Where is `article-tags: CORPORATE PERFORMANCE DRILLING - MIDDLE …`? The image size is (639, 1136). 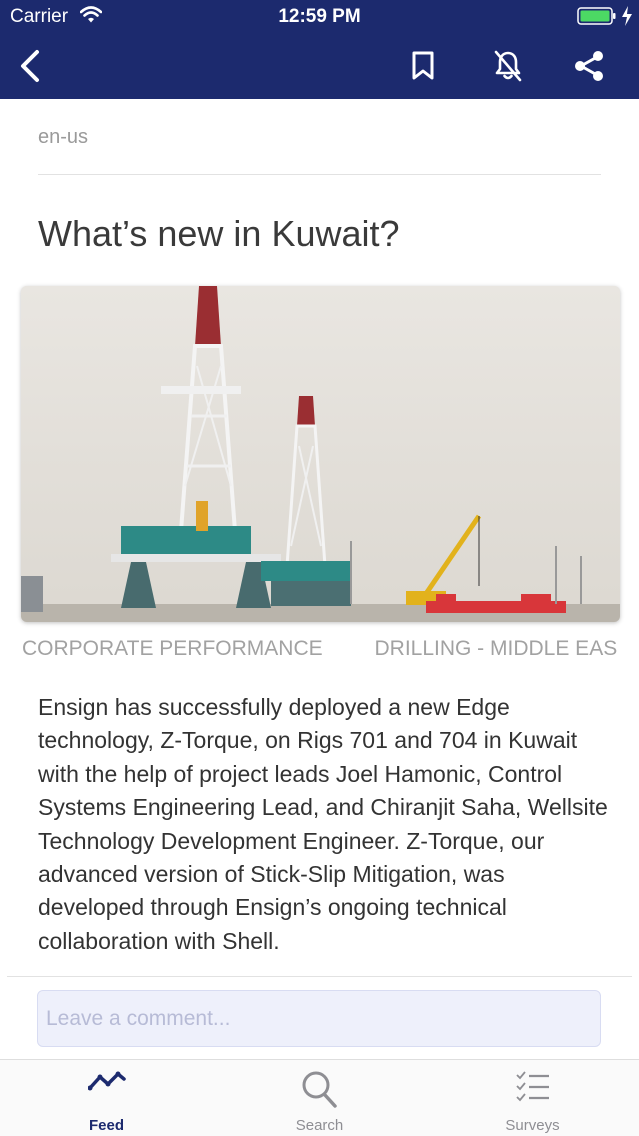 article-tags: CORPORATE PERFORMANCE DRILLING - MIDDLE … is located at coordinates (328, 650).